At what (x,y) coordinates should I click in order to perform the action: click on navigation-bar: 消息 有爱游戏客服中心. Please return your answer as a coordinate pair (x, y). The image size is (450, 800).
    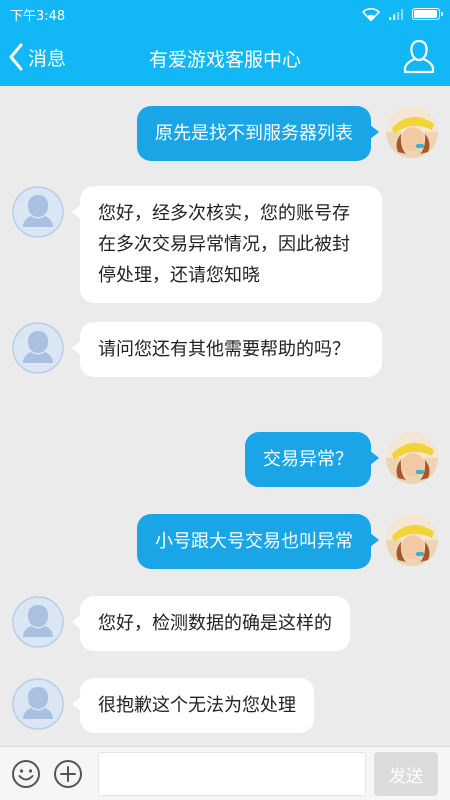
    Looking at the image, I should click on (225, 57).